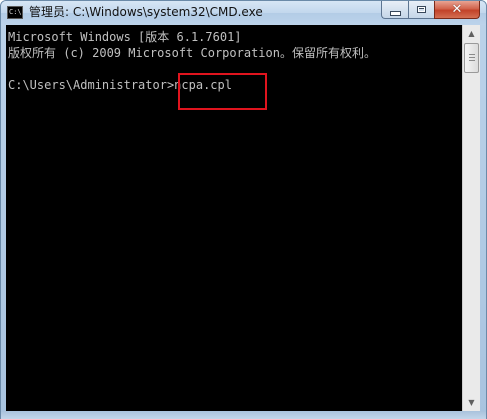  I want to click on close-button: ✕, so click(457, 10).